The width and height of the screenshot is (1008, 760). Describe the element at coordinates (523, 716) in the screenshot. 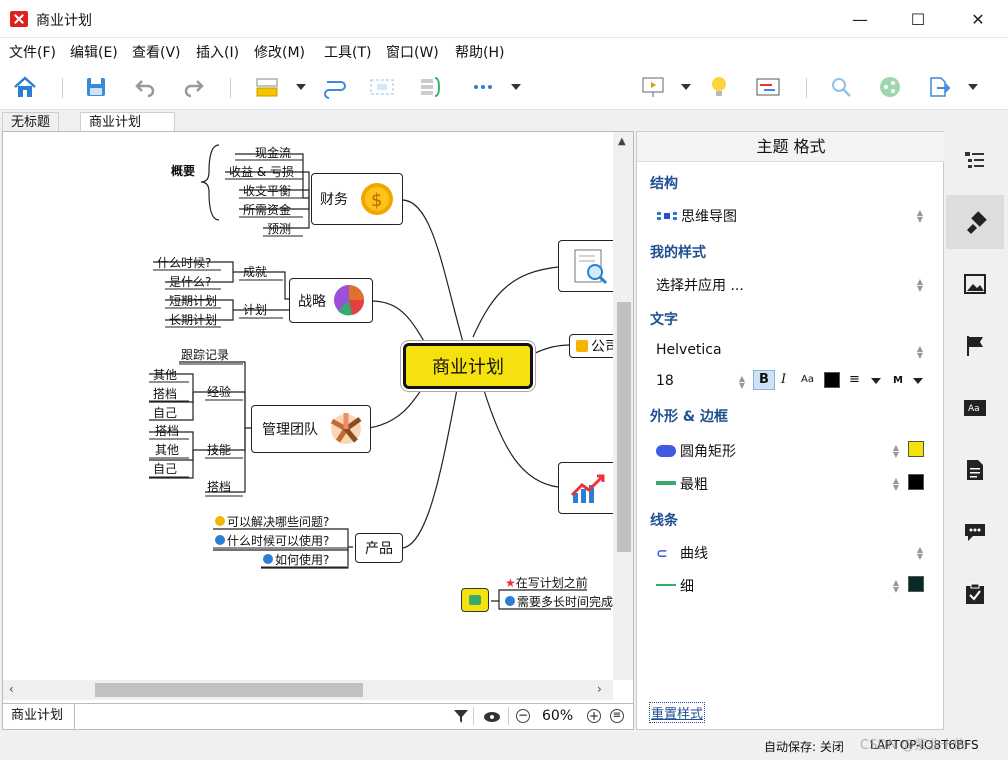

I see `zoom-out-button: −` at that location.